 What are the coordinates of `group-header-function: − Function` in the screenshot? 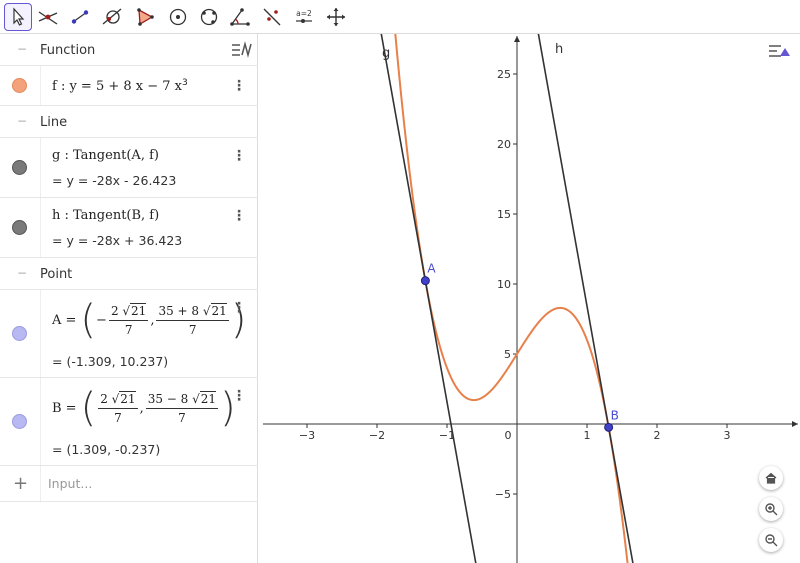 It's located at (129, 50).